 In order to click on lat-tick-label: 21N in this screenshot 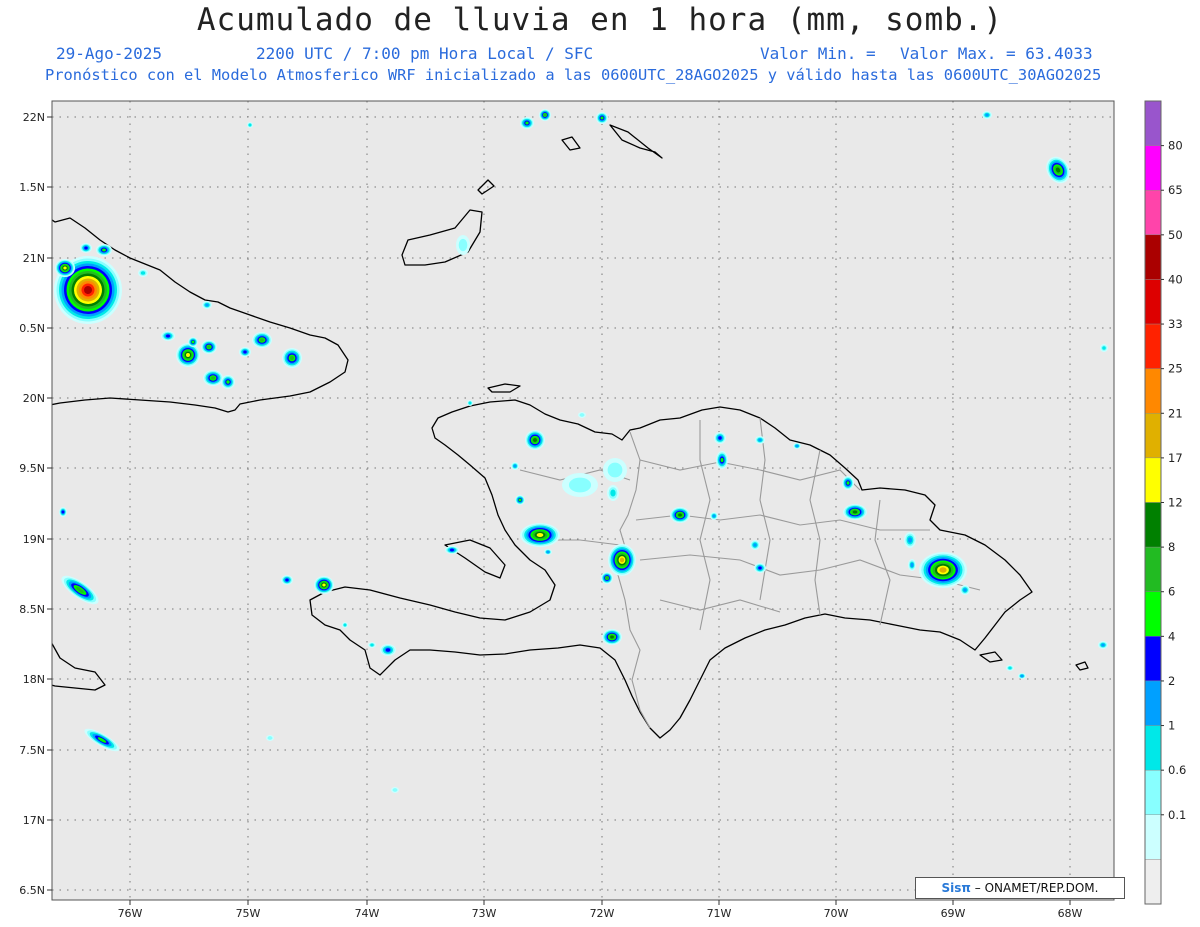, I will do `click(34, 258)`.